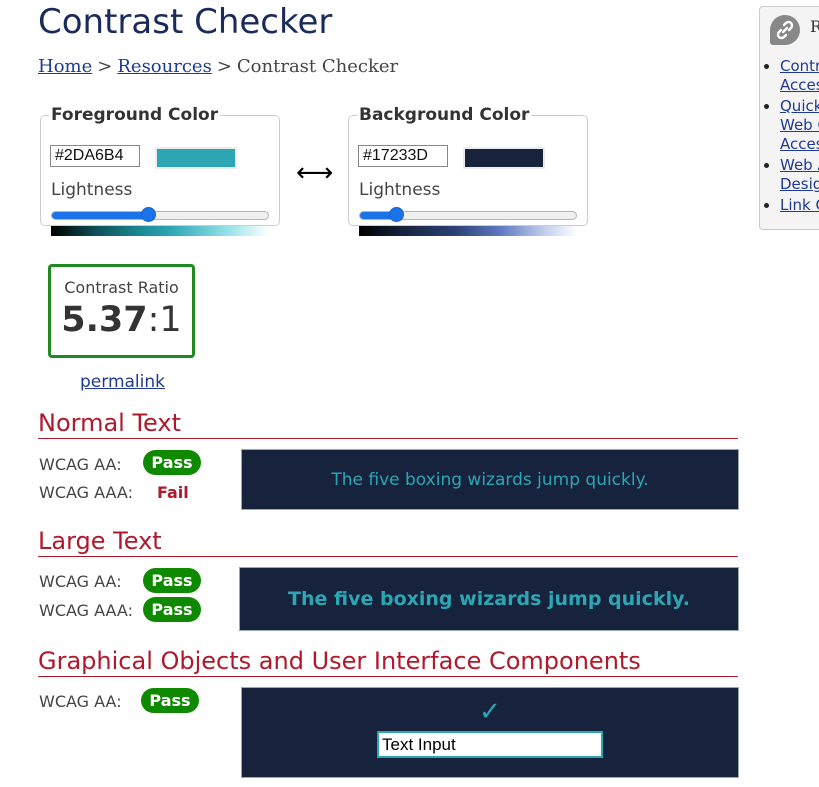  I want to click on normal-aaa-label: WCAG AAA:, so click(86, 492).